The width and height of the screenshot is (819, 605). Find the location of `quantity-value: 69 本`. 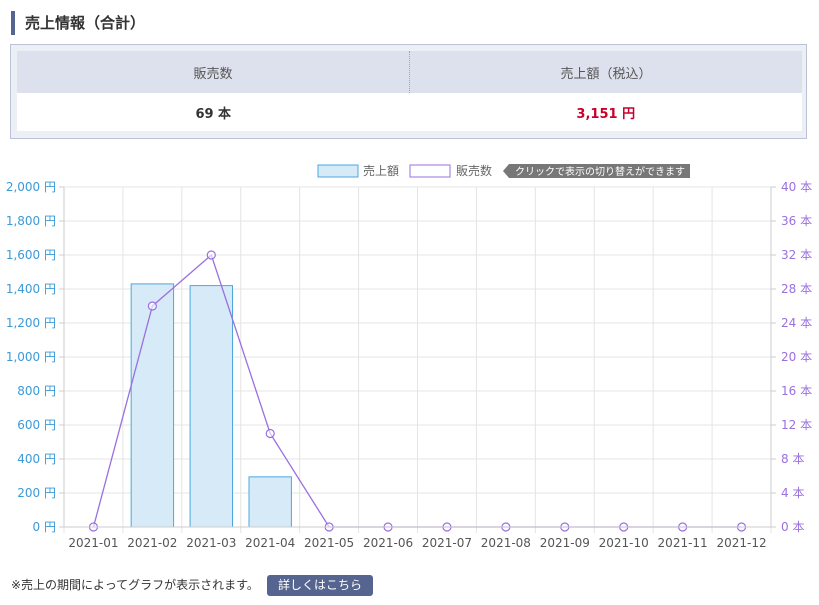

quantity-value: 69 本 is located at coordinates (213, 112).